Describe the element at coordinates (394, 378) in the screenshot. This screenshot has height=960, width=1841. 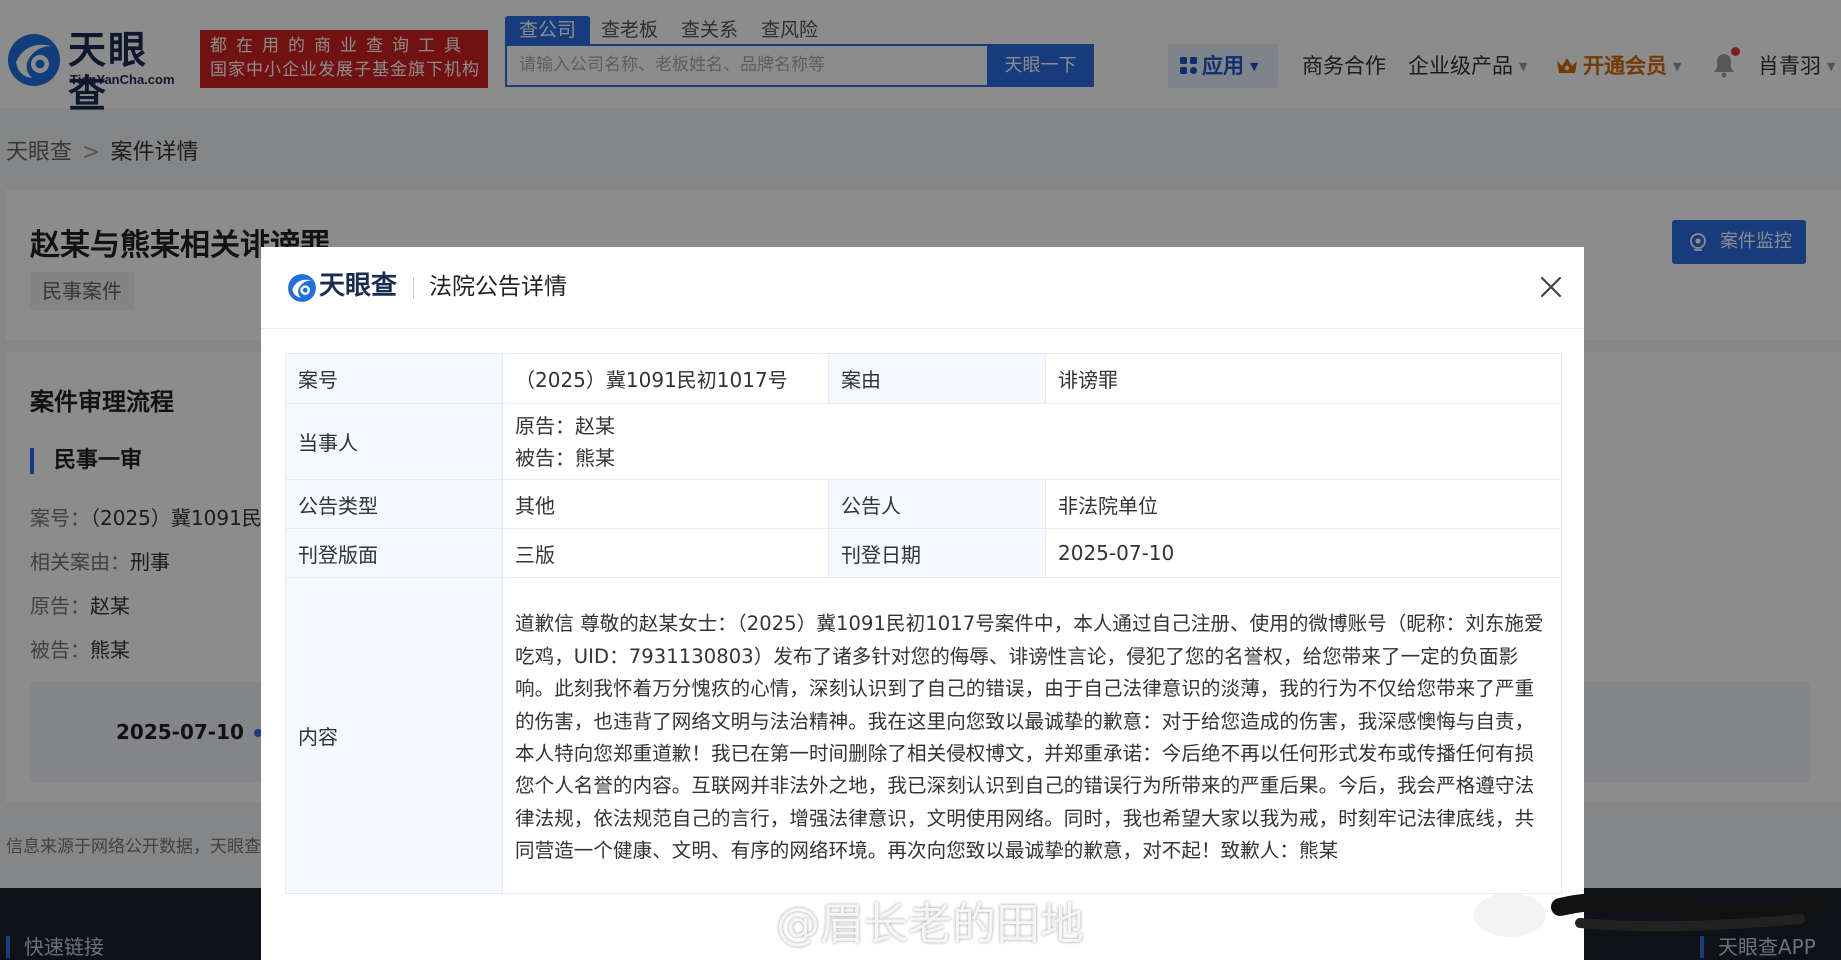
I see `case-no-label: 案号` at that location.